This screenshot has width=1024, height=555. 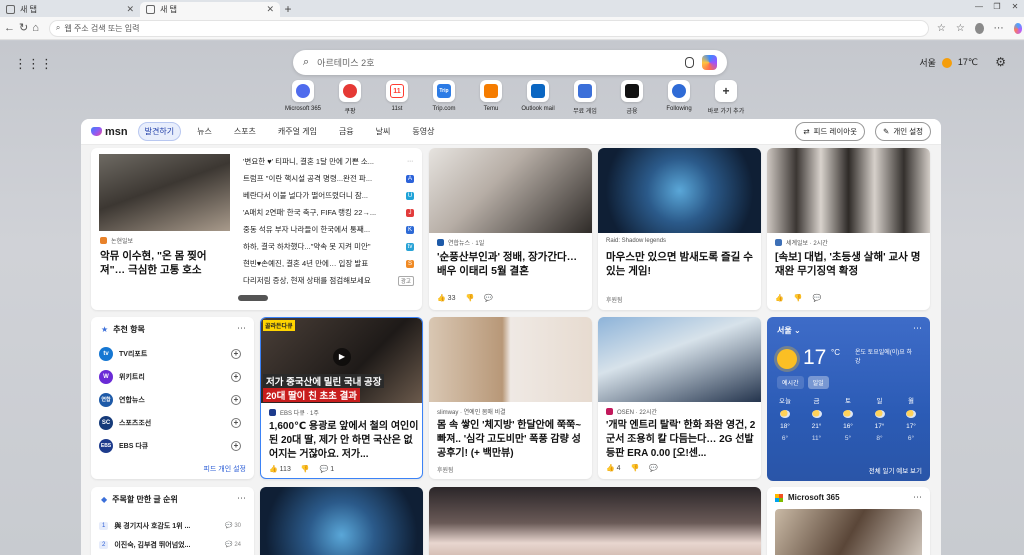 I want to click on quicklink-tripcom: Trip Trip.com, so click(x=444, y=97).